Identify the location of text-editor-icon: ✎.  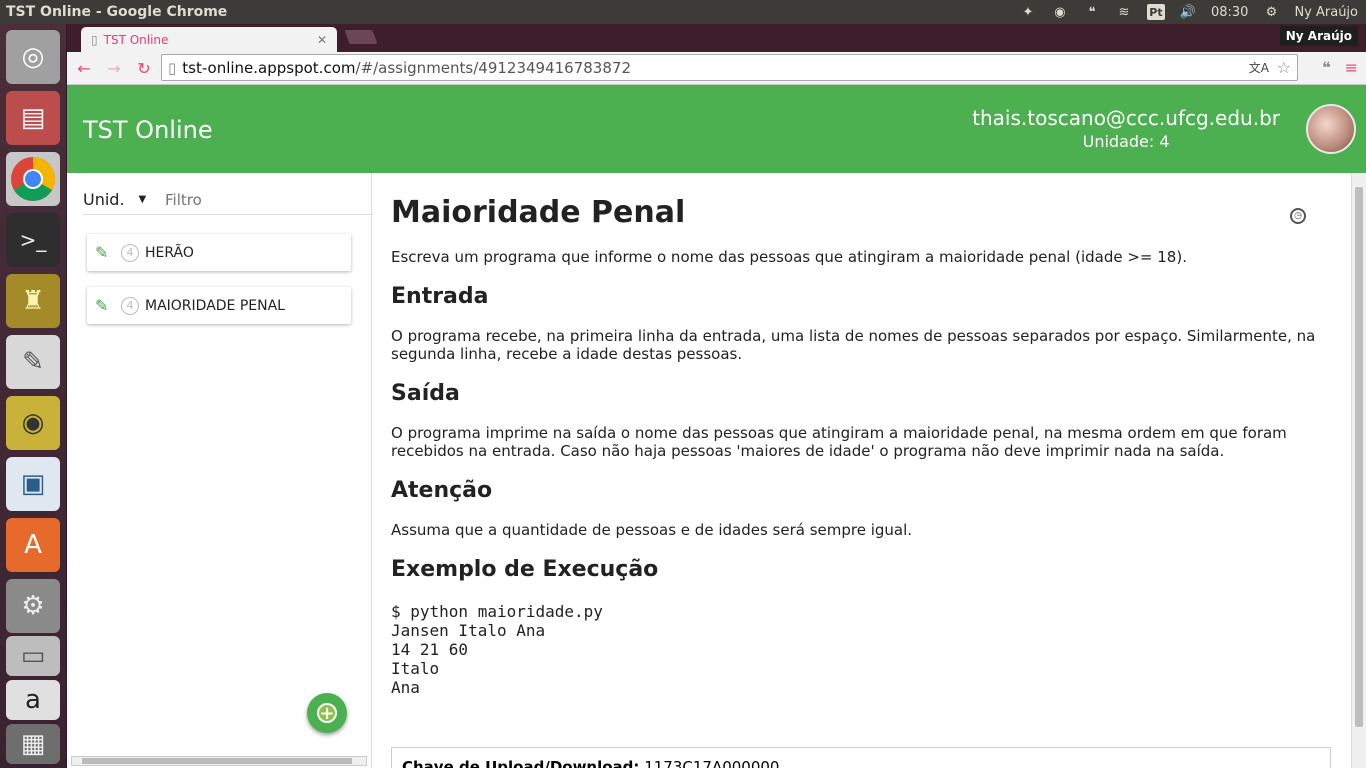
(33, 362).